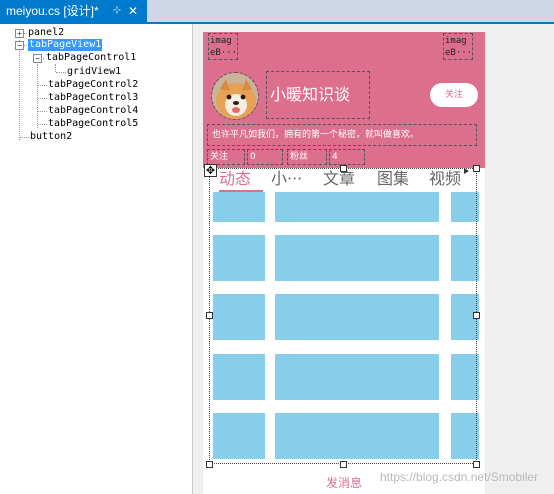 The image size is (554, 494). I want to click on fans-count-label: 粉丝, so click(307, 157).